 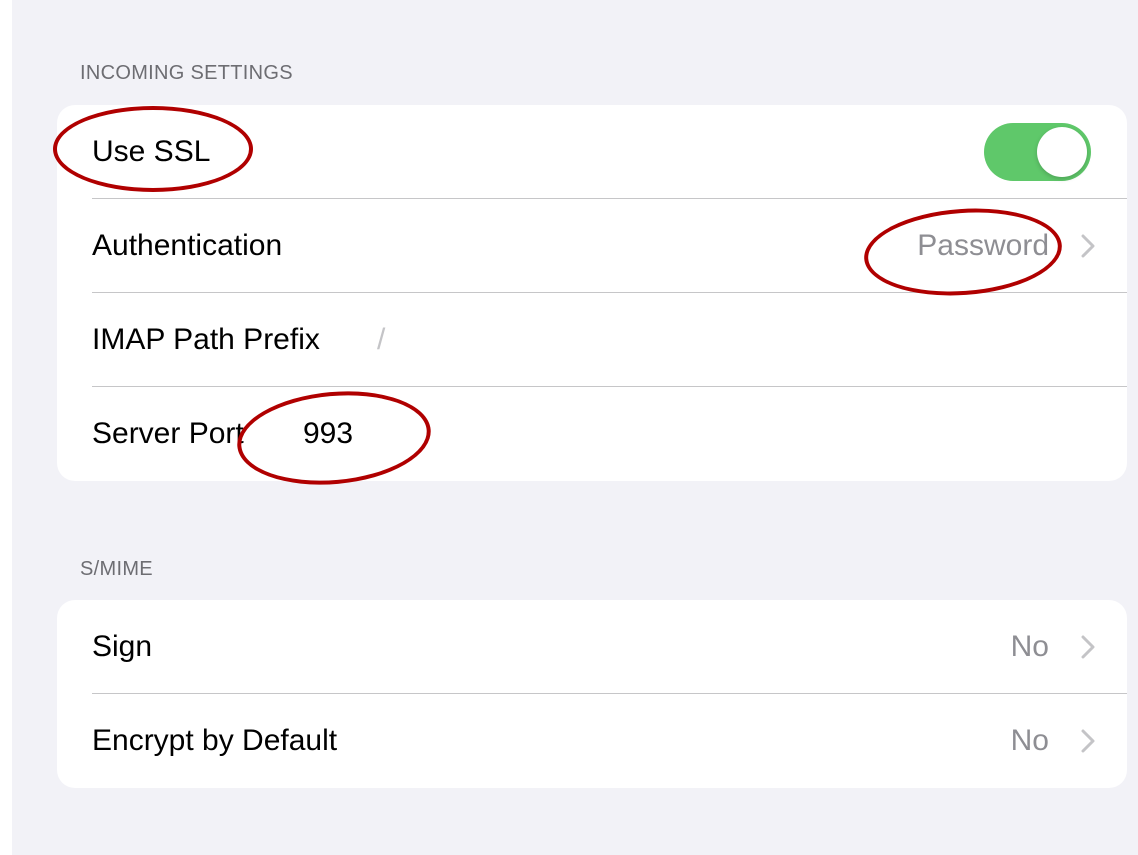 What do you see at coordinates (592, 740) in the screenshot?
I see `encrypt-by-default-row: Encrypt by Default No` at bounding box center [592, 740].